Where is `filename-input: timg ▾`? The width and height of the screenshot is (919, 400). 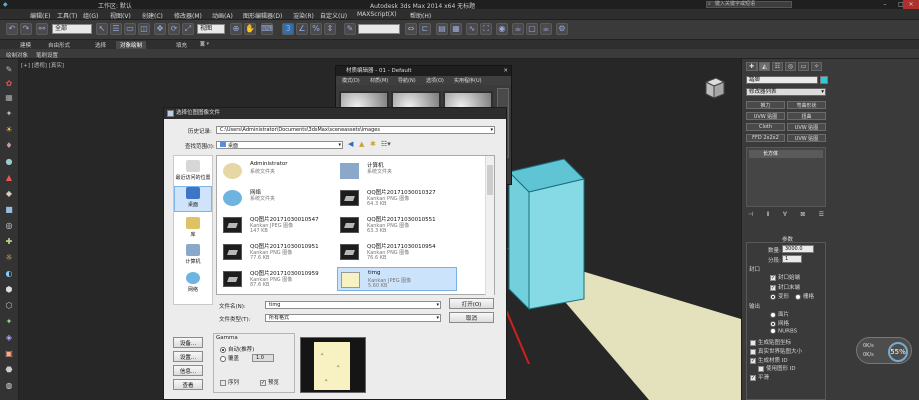
filename-input: timg ▾ is located at coordinates (353, 305).